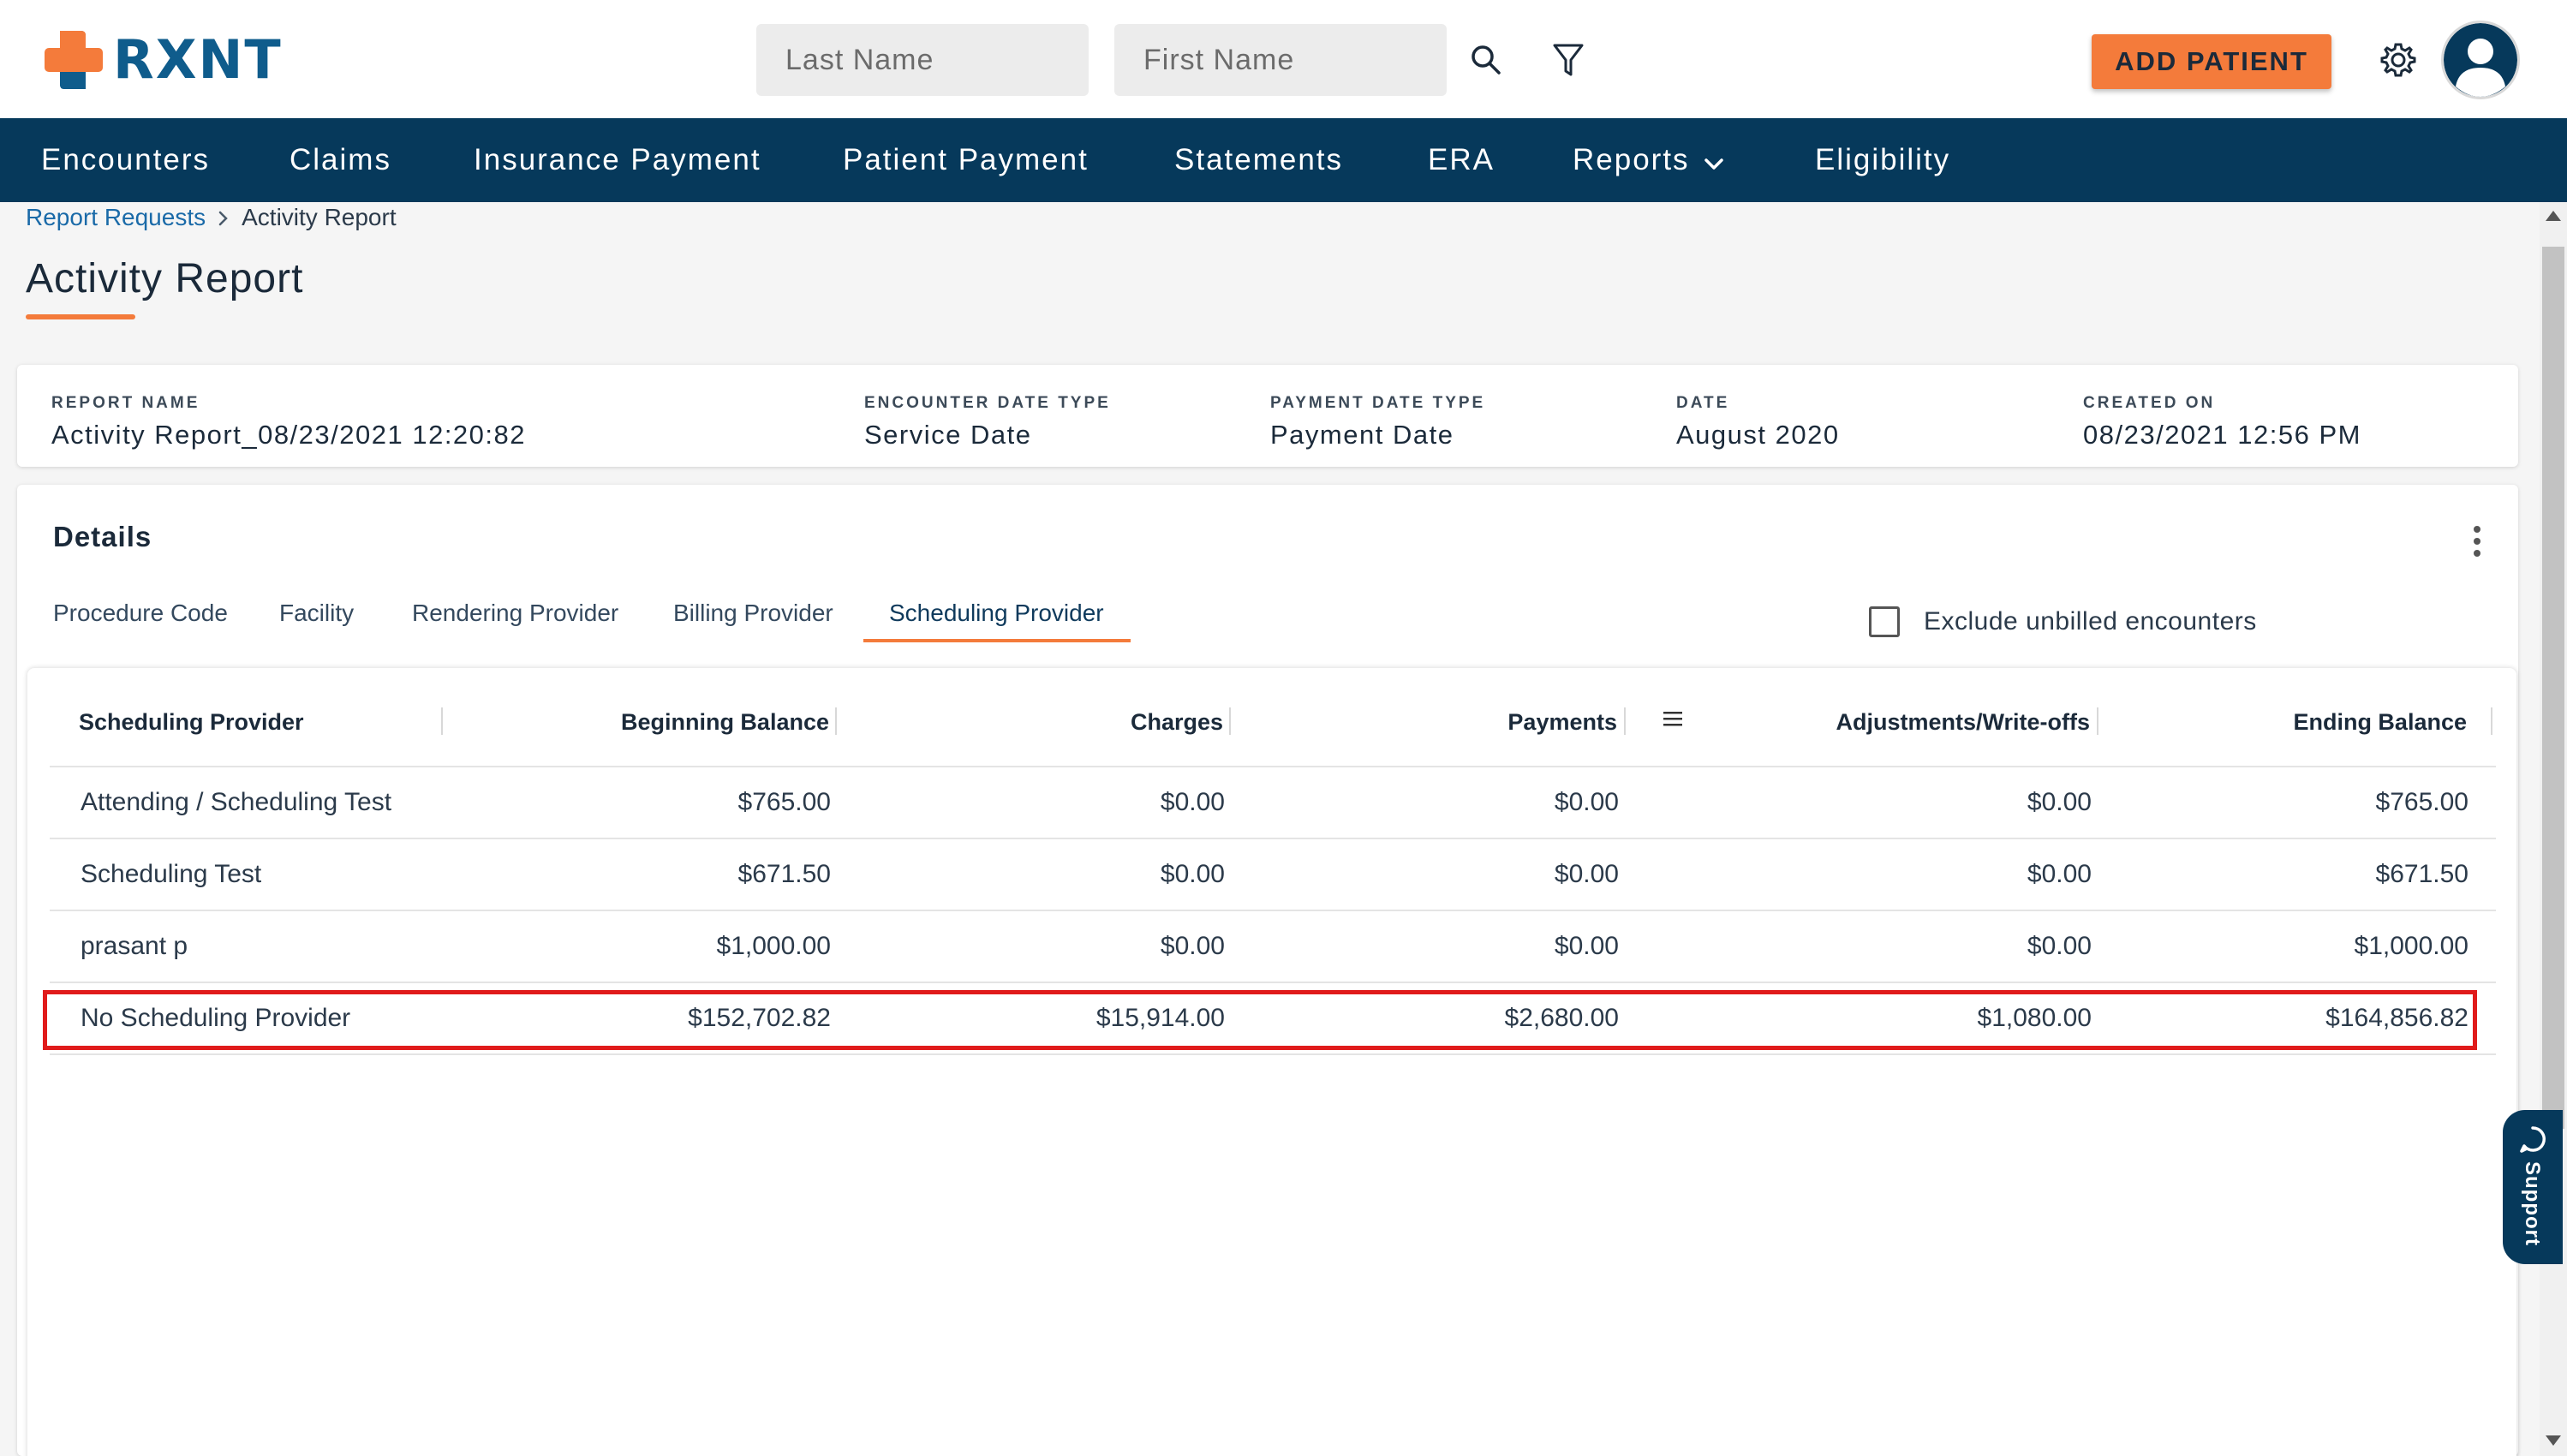 The width and height of the screenshot is (2567, 1456). Describe the element at coordinates (759, 1018) in the screenshot. I see `cell-beginning-balance: $152,702.82` at that location.